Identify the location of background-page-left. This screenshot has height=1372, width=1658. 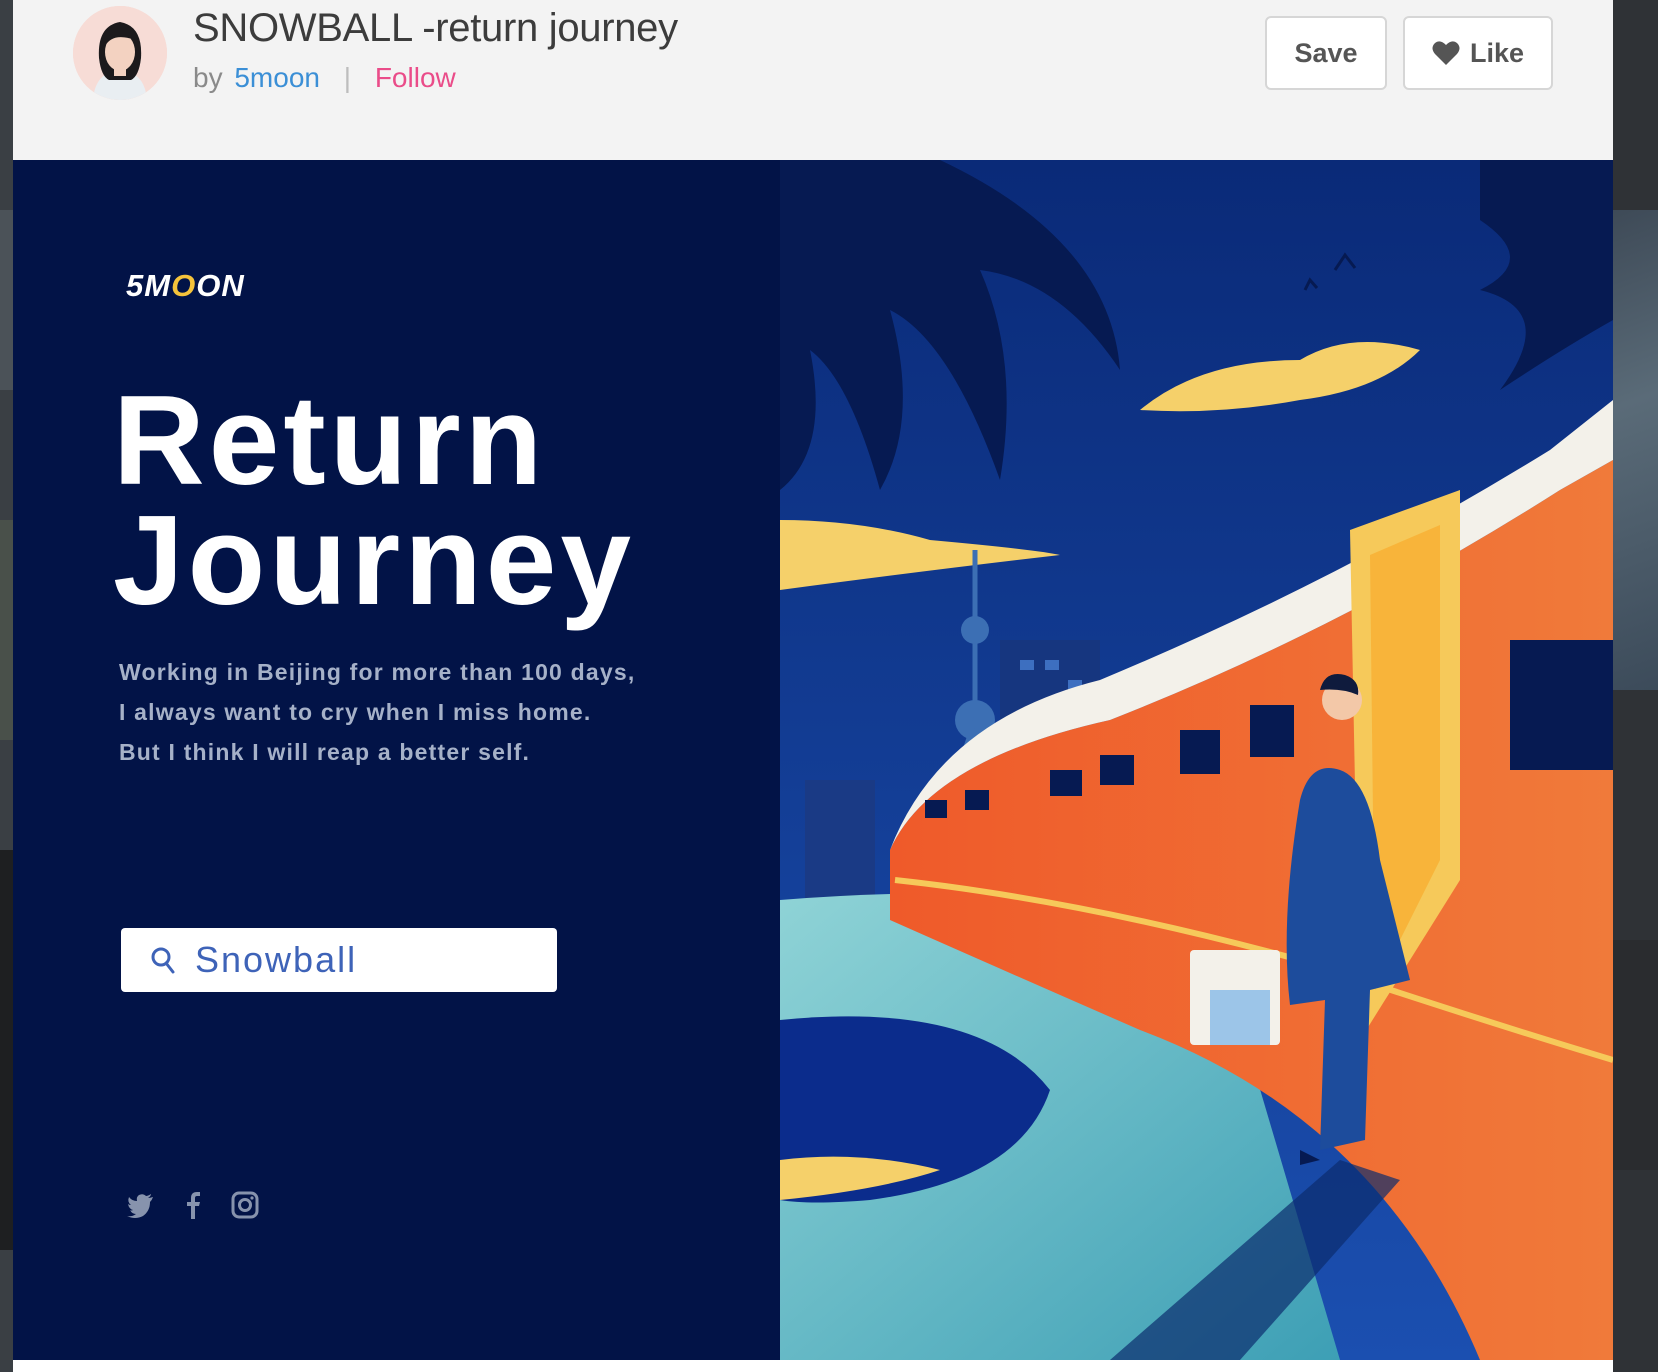
(6, 686).